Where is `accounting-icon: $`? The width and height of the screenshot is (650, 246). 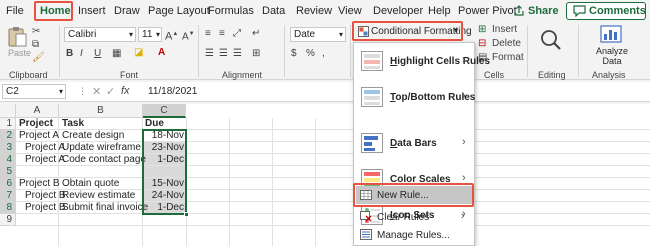
accounting-icon: $ is located at coordinates (294, 54).